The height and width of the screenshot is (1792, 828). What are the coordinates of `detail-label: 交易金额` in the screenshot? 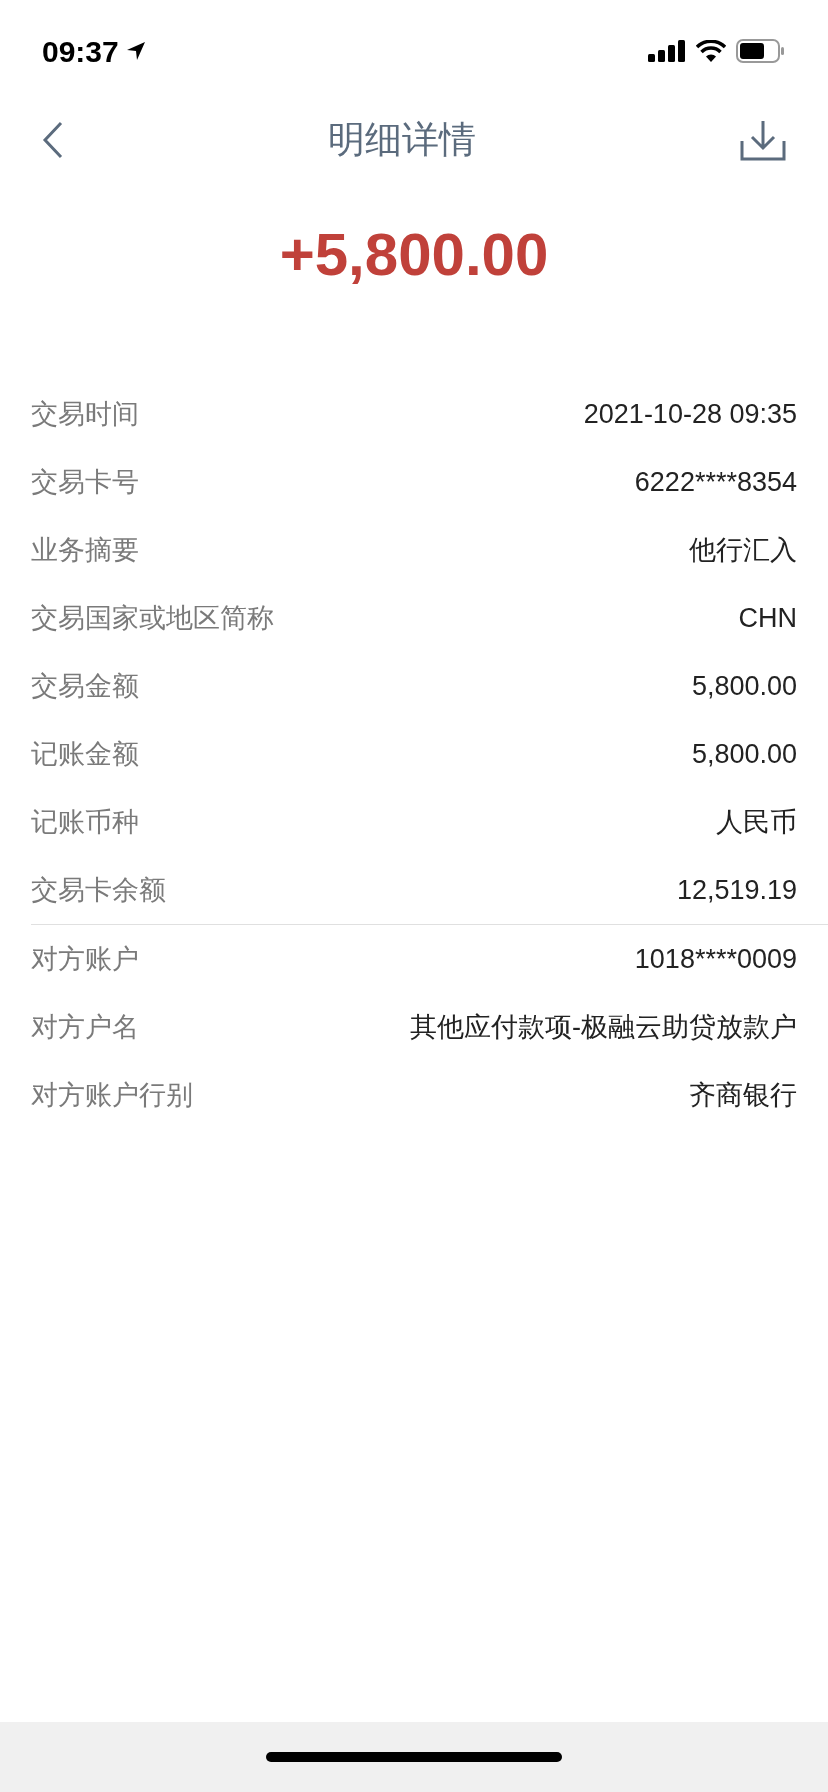 It's located at (85, 686).